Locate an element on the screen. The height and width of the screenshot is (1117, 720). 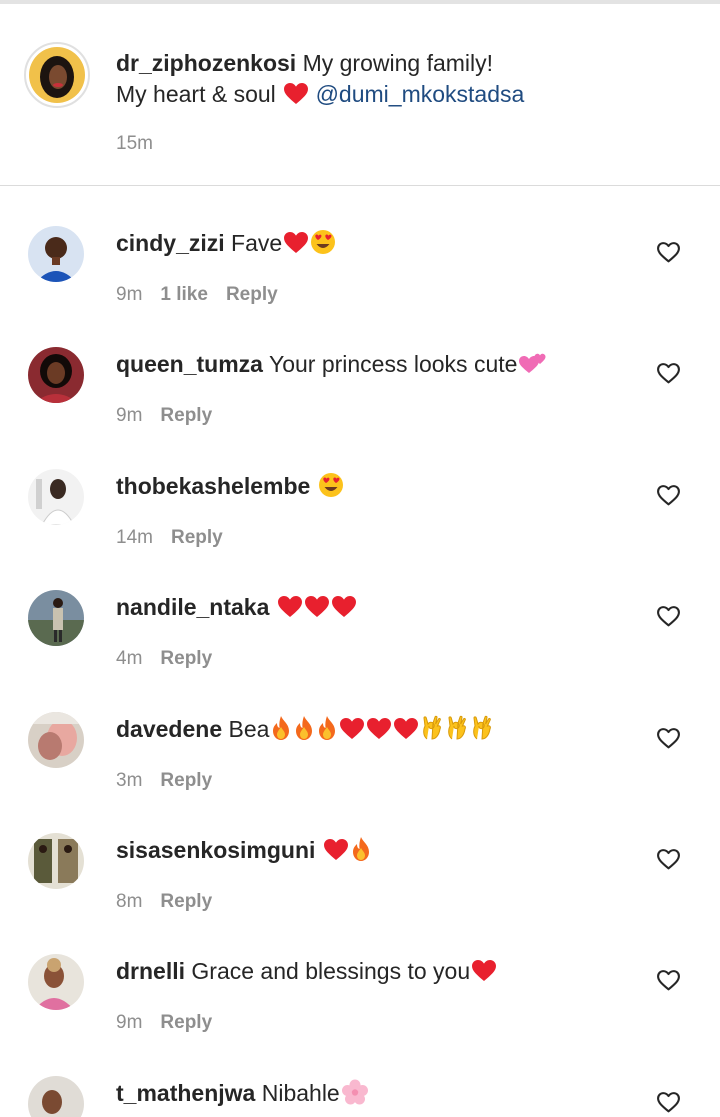
comment-text: thobekashelembe is located at coordinates (230, 488).